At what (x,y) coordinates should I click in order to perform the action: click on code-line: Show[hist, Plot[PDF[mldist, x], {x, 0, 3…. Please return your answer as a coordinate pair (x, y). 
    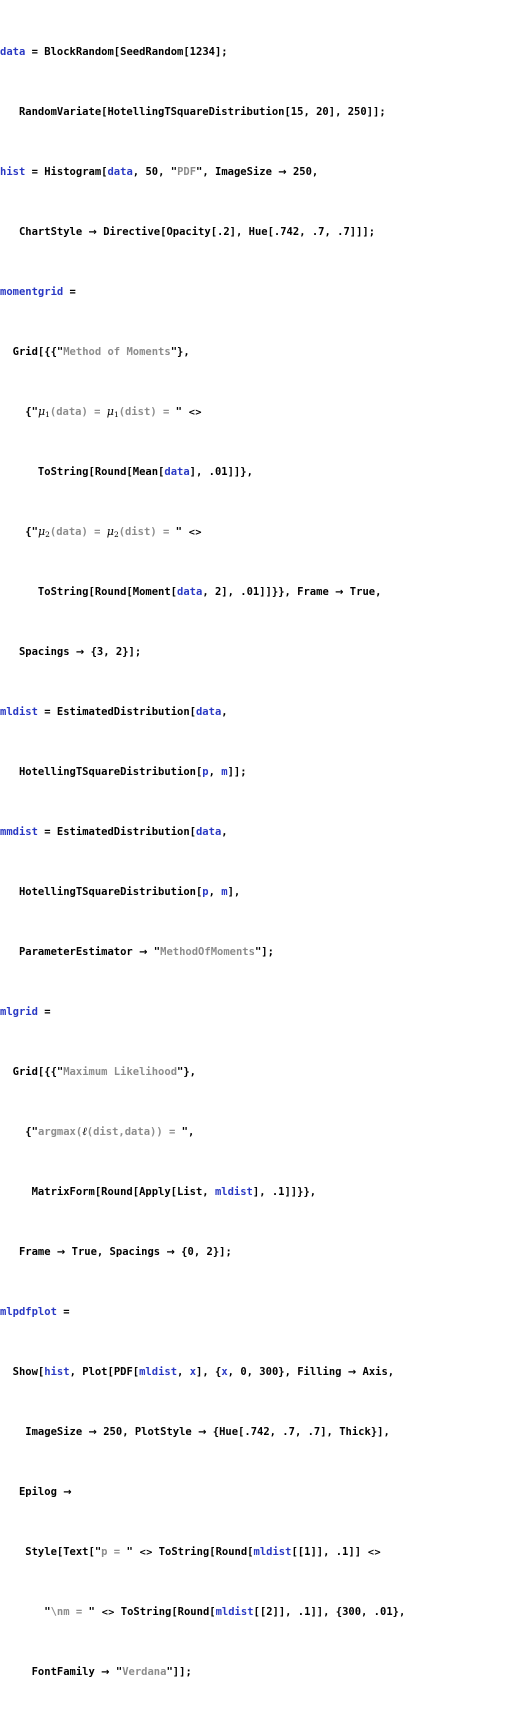
    Looking at the image, I should click on (197, 1372).